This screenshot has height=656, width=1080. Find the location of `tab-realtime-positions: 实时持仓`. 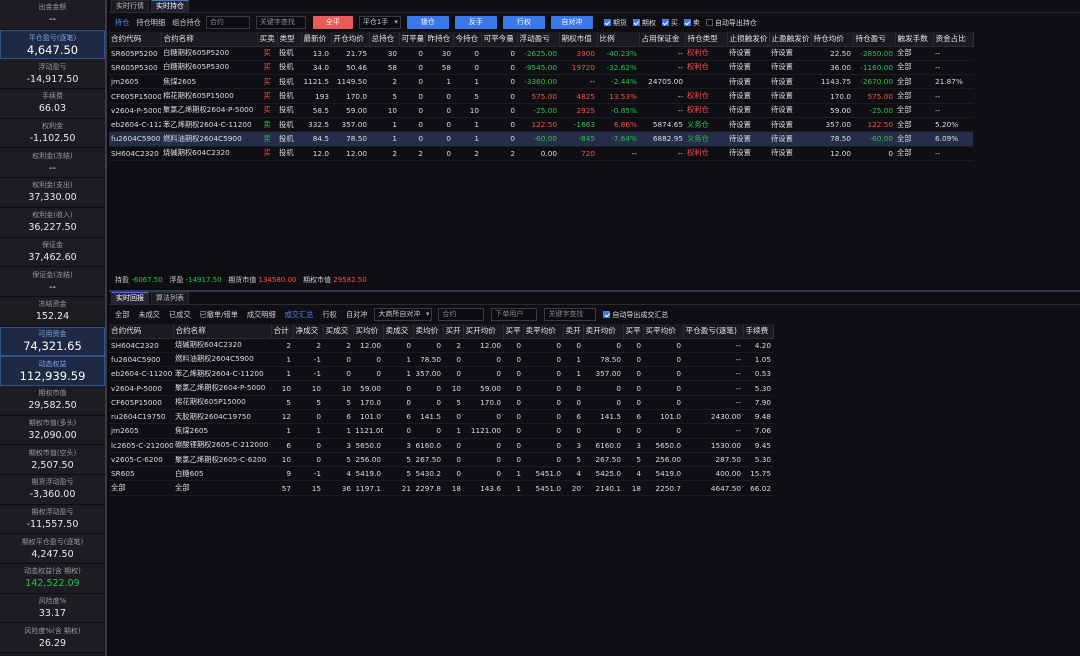

tab-realtime-positions: 实时持仓 is located at coordinates (170, 6).